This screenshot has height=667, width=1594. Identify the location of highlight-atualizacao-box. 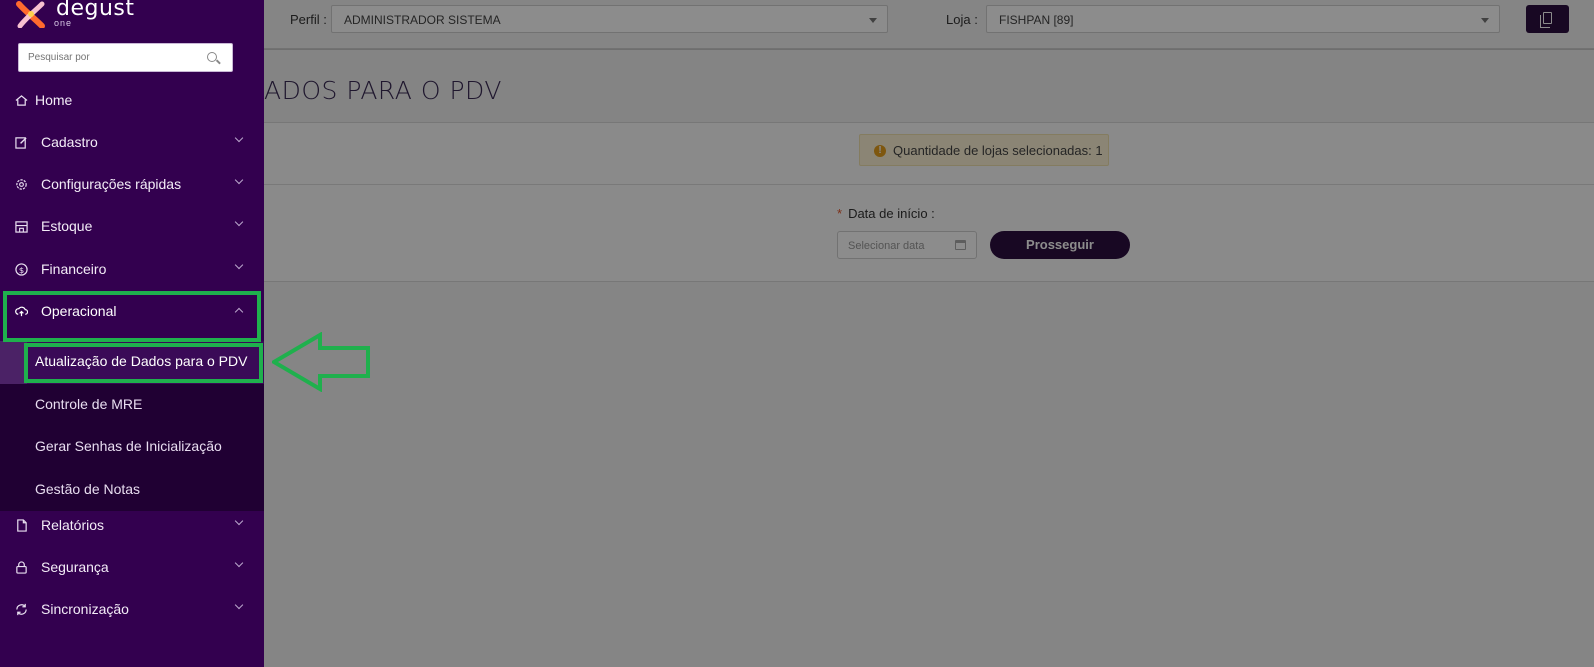
(143, 363).